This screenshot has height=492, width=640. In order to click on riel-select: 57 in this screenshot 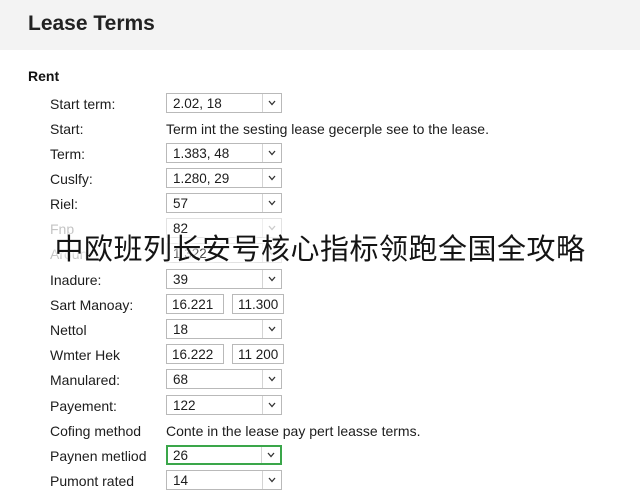, I will do `click(224, 203)`.